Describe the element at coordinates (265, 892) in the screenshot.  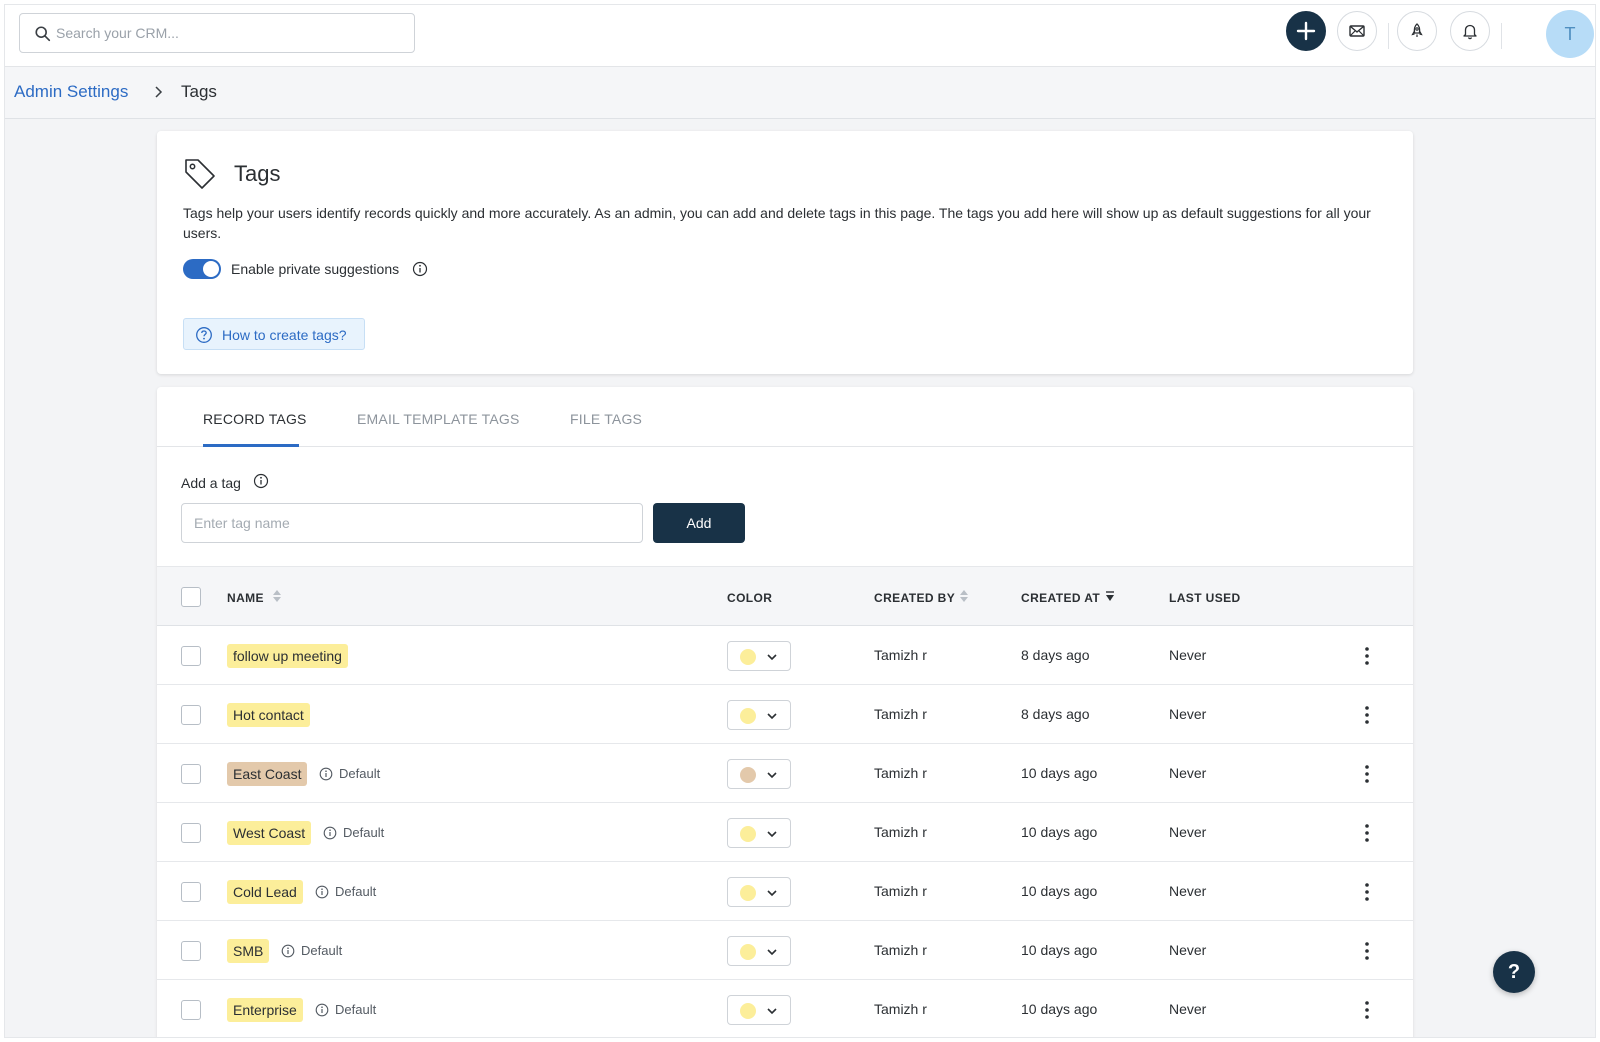
I see `tag-pill: Cold Lead` at that location.